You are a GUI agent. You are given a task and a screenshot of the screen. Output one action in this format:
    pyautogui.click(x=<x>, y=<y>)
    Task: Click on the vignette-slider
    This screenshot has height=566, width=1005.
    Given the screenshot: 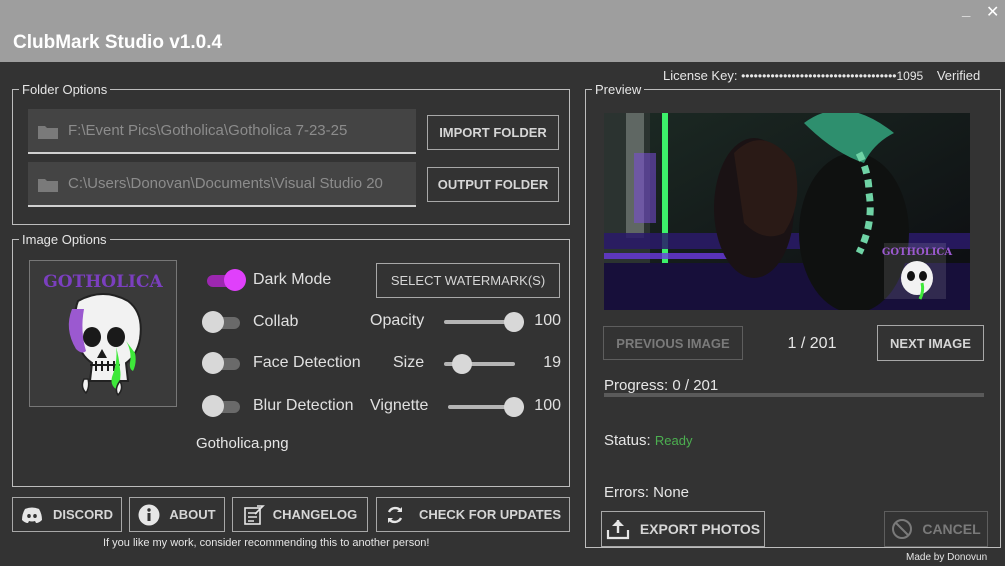 What is the action you would take?
    pyautogui.click(x=486, y=407)
    